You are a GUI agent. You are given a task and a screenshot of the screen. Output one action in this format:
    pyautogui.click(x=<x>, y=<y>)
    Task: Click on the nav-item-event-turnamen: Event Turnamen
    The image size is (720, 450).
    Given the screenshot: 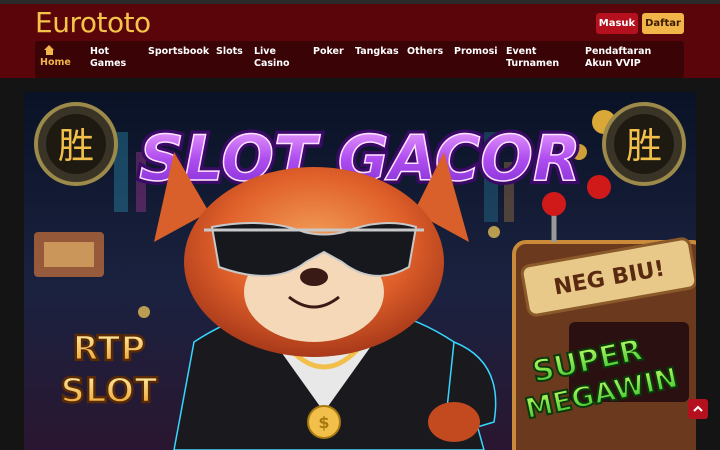 What is the action you would take?
    pyautogui.click(x=532, y=58)
    